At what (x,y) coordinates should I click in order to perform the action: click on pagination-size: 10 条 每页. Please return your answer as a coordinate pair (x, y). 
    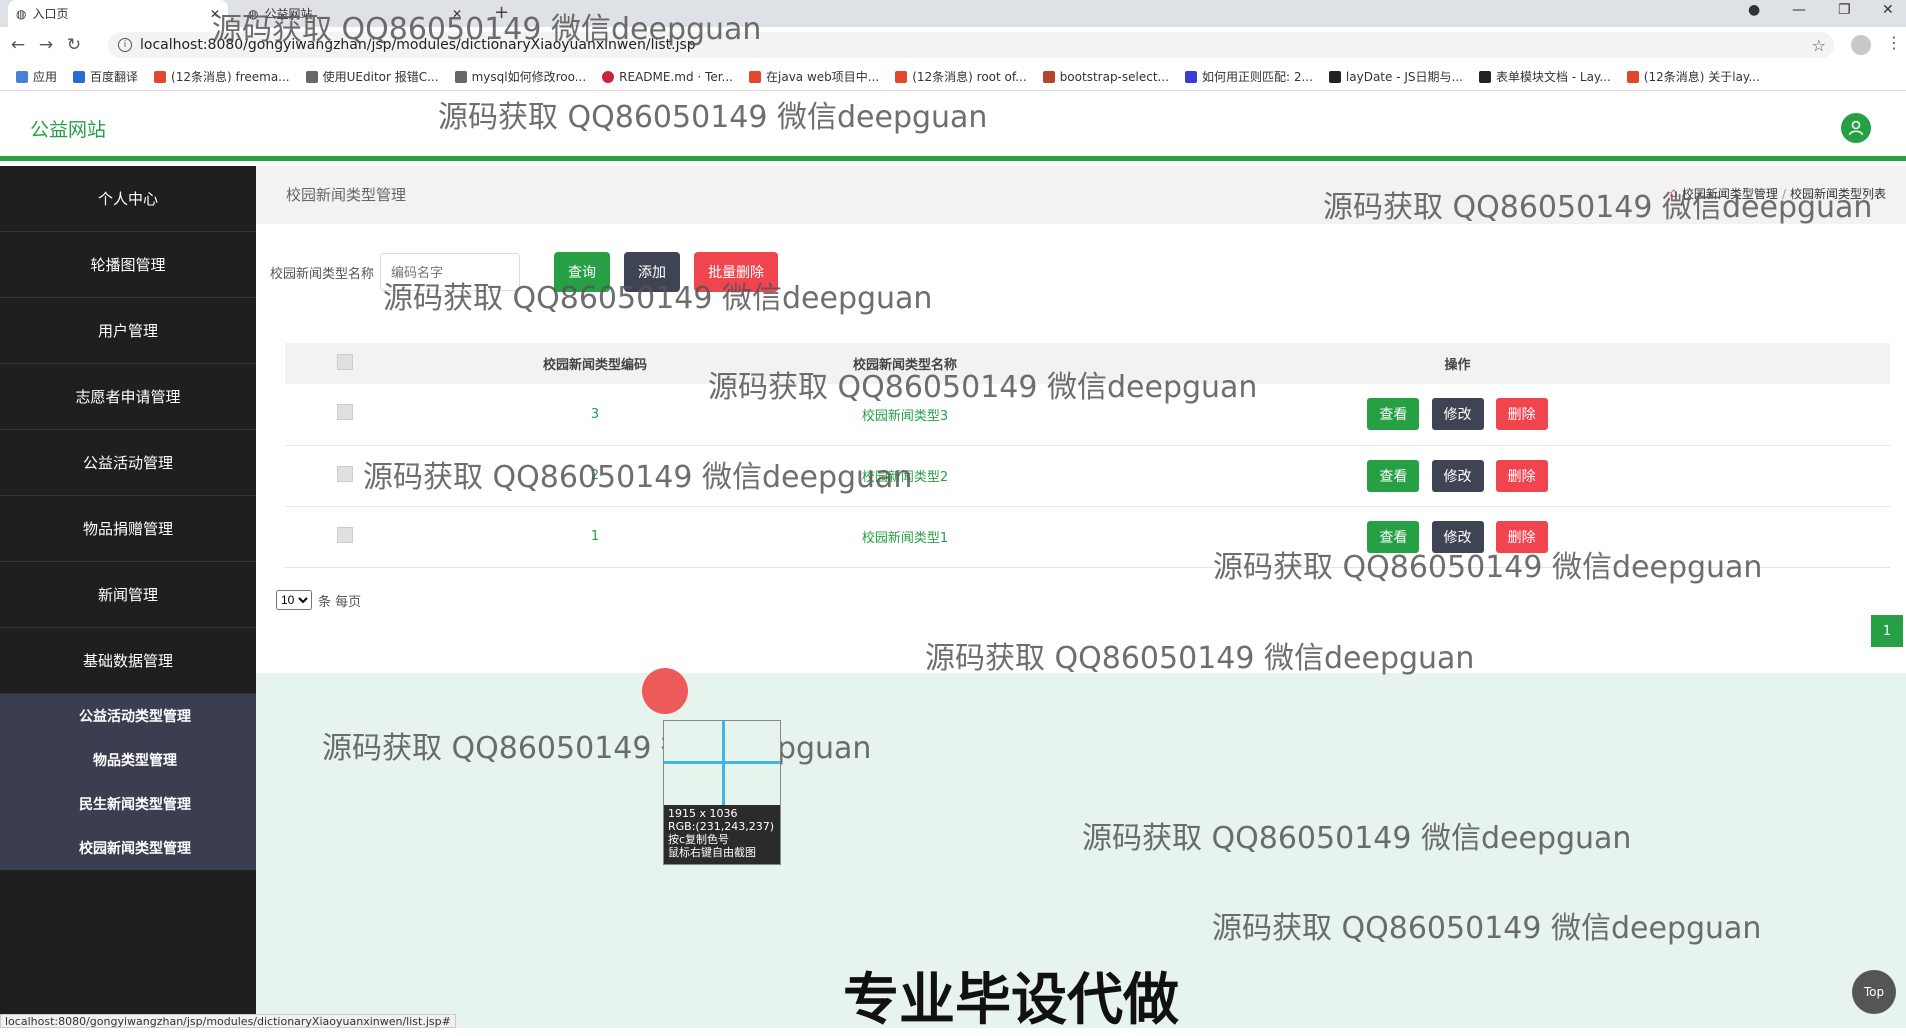
    Looking at the image, I should click on (318, 600).